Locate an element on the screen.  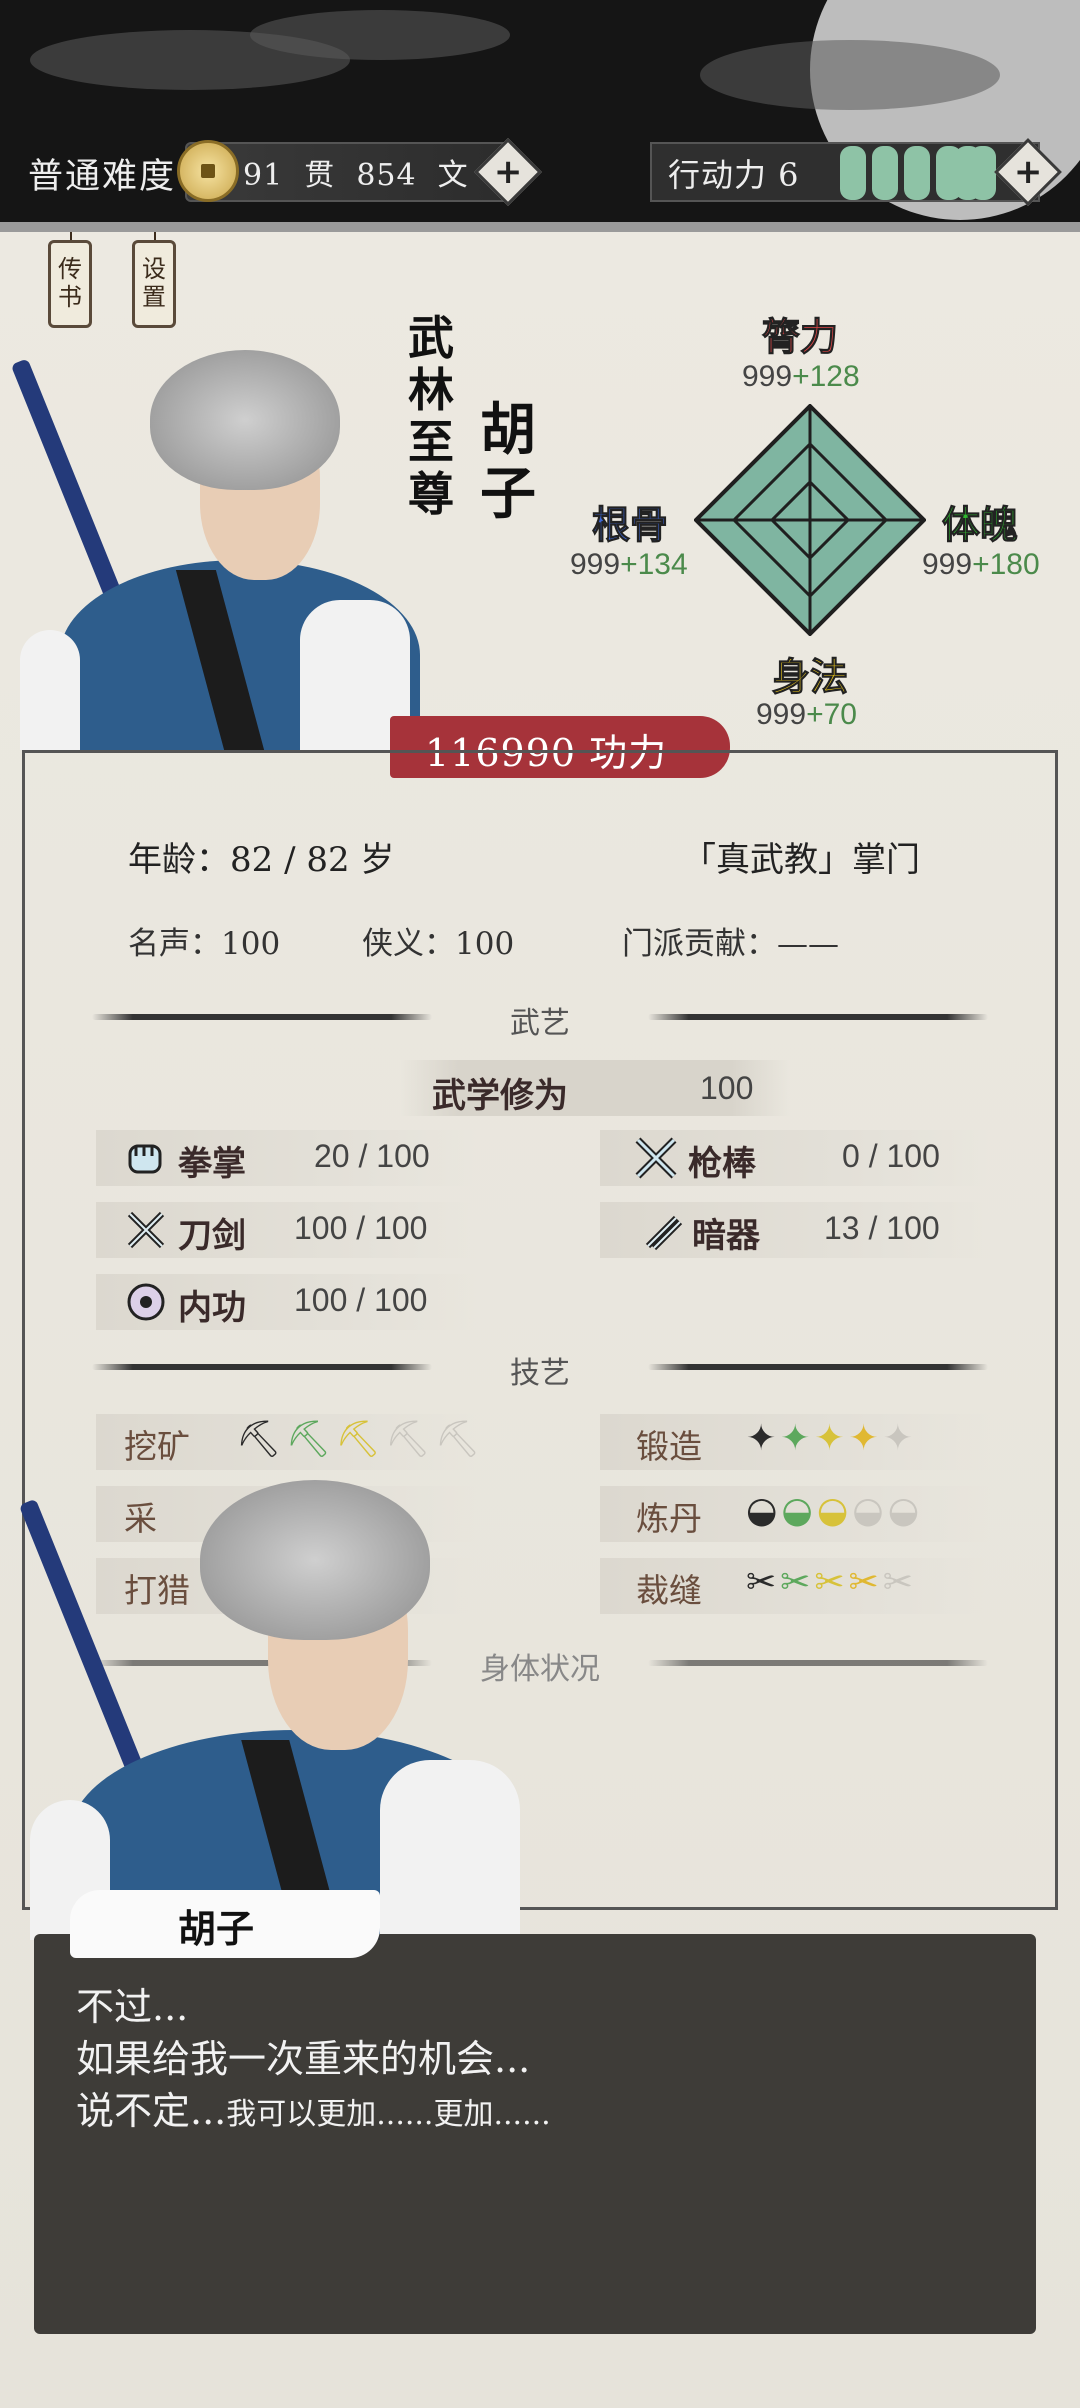
age-text: 年龄：82 / 82 岁 is located at coordinates (261, 860).